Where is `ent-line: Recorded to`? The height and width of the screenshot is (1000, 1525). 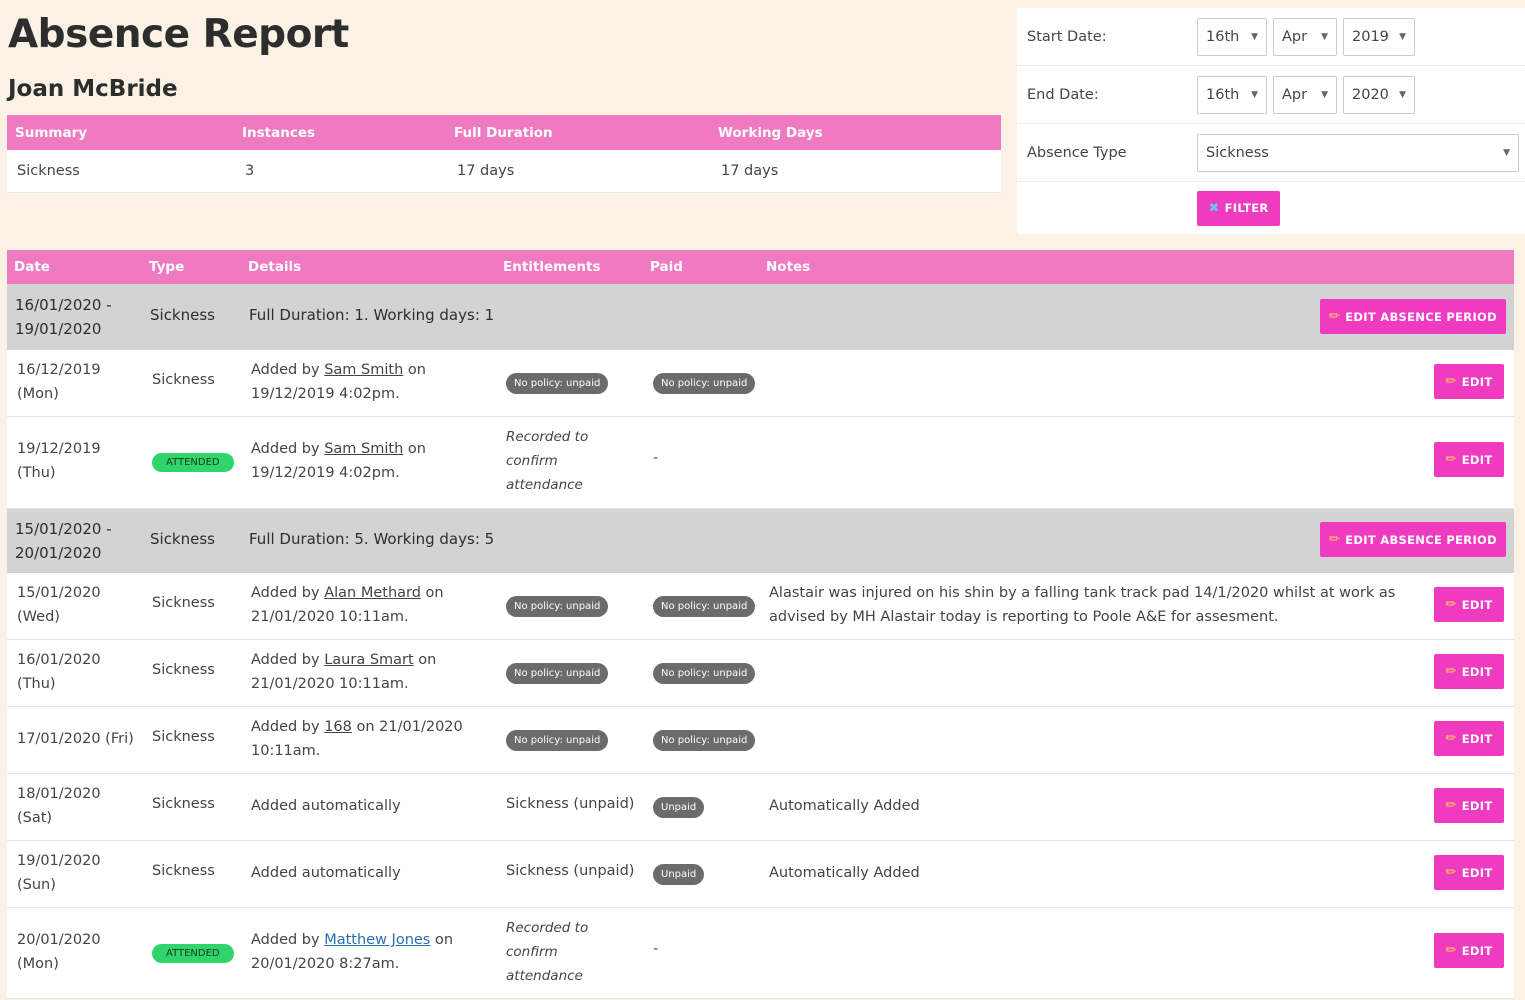
ent-line: Recorded to is located at coordinates (547, 928).